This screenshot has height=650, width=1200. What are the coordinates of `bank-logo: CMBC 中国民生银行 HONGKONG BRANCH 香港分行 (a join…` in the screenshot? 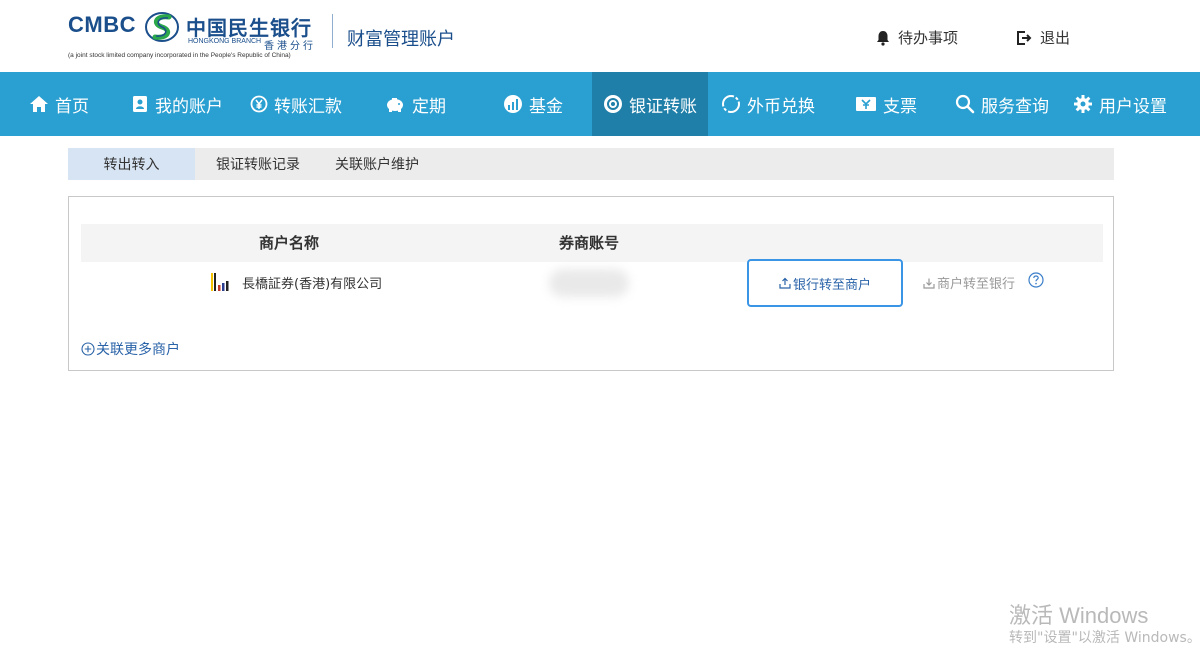 It's located at (203, 37).